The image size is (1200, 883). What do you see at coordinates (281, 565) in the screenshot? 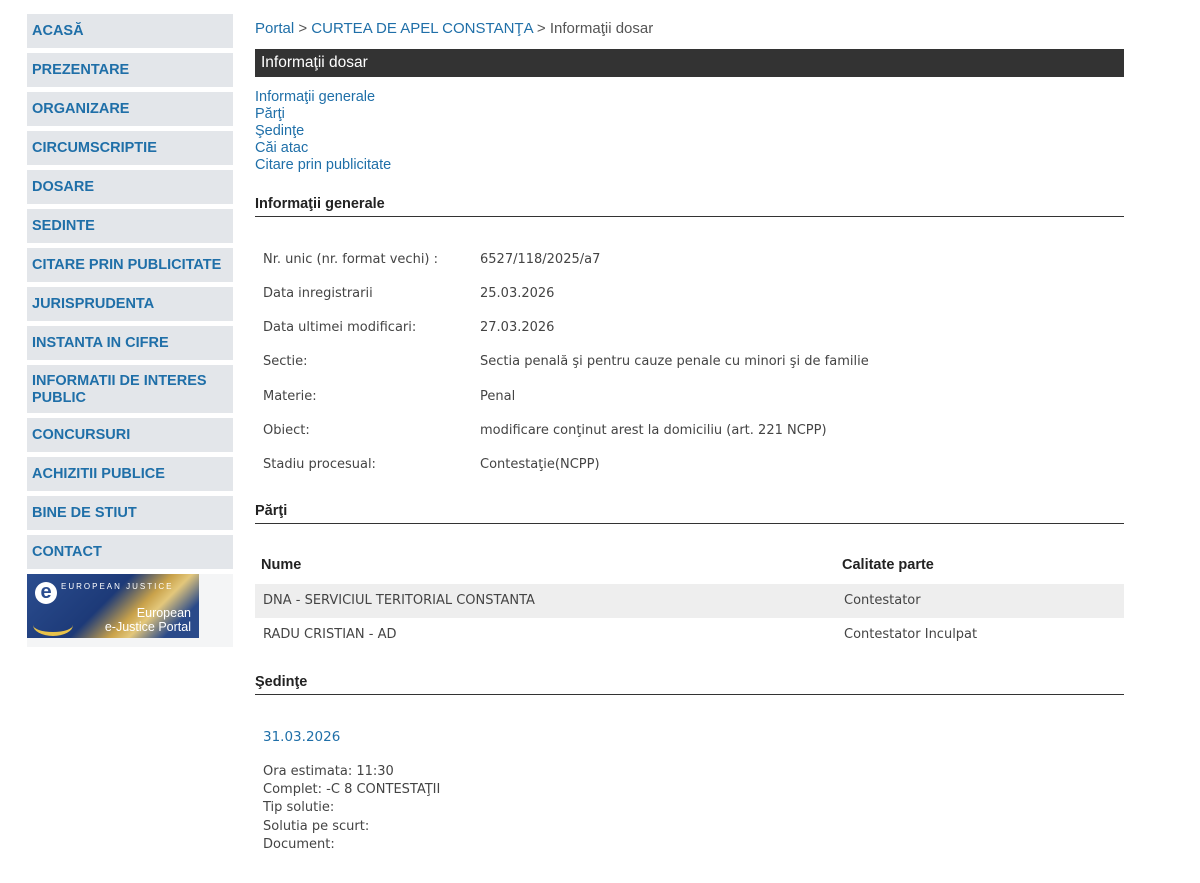
I see `column-header-nume: Nume` at bounding box center [281, 565].